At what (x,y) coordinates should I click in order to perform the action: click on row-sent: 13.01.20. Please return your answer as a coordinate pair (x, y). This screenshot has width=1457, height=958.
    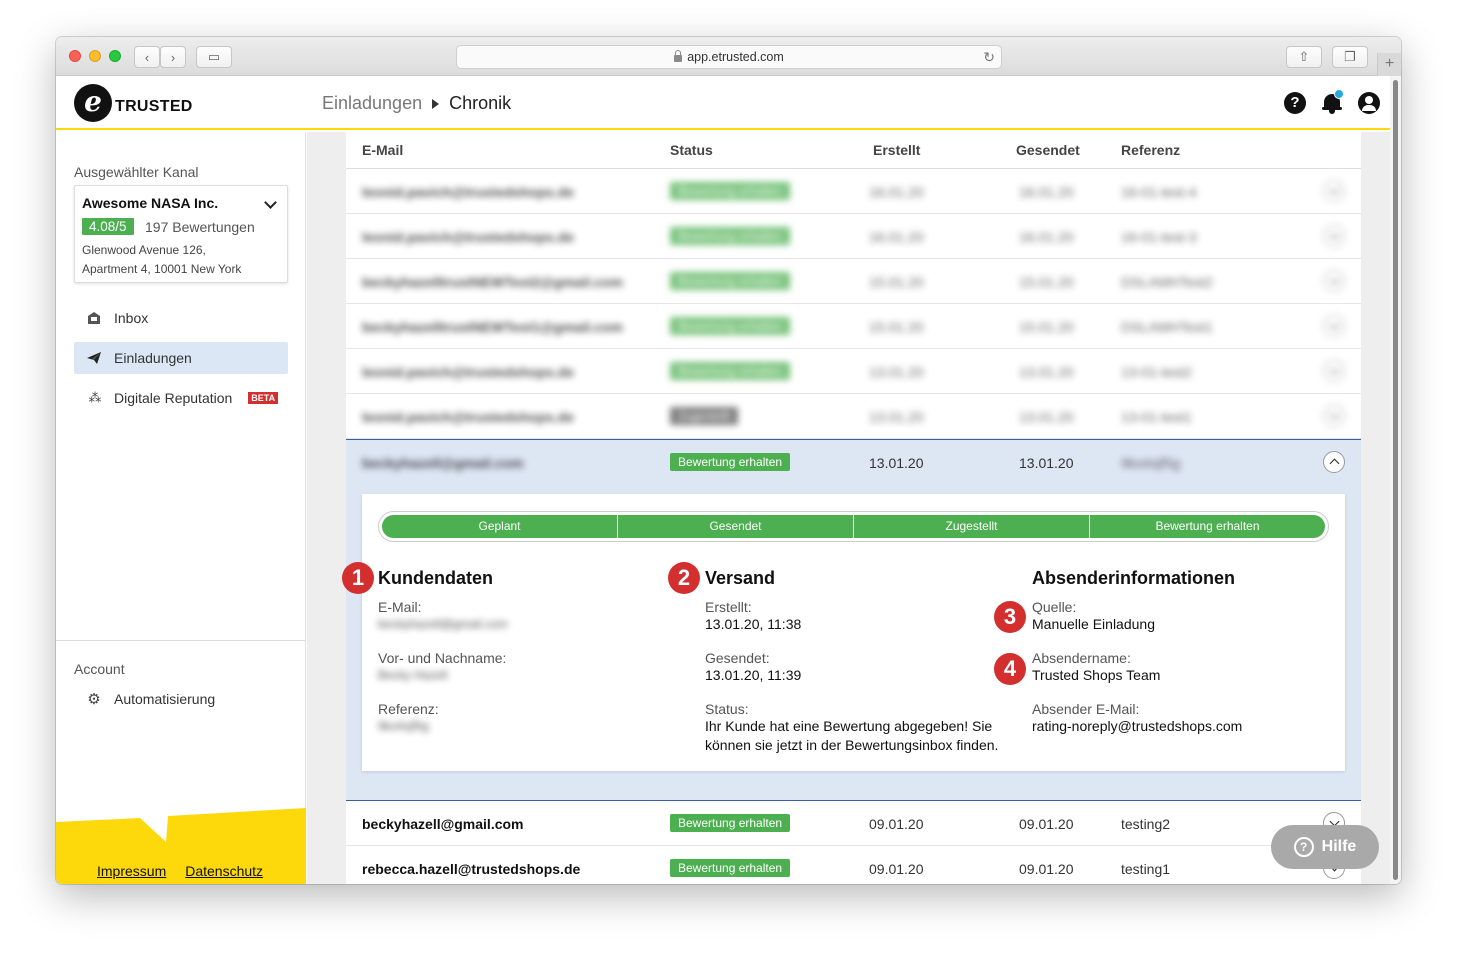
    Looking at the image, I should click on (1046, 463).